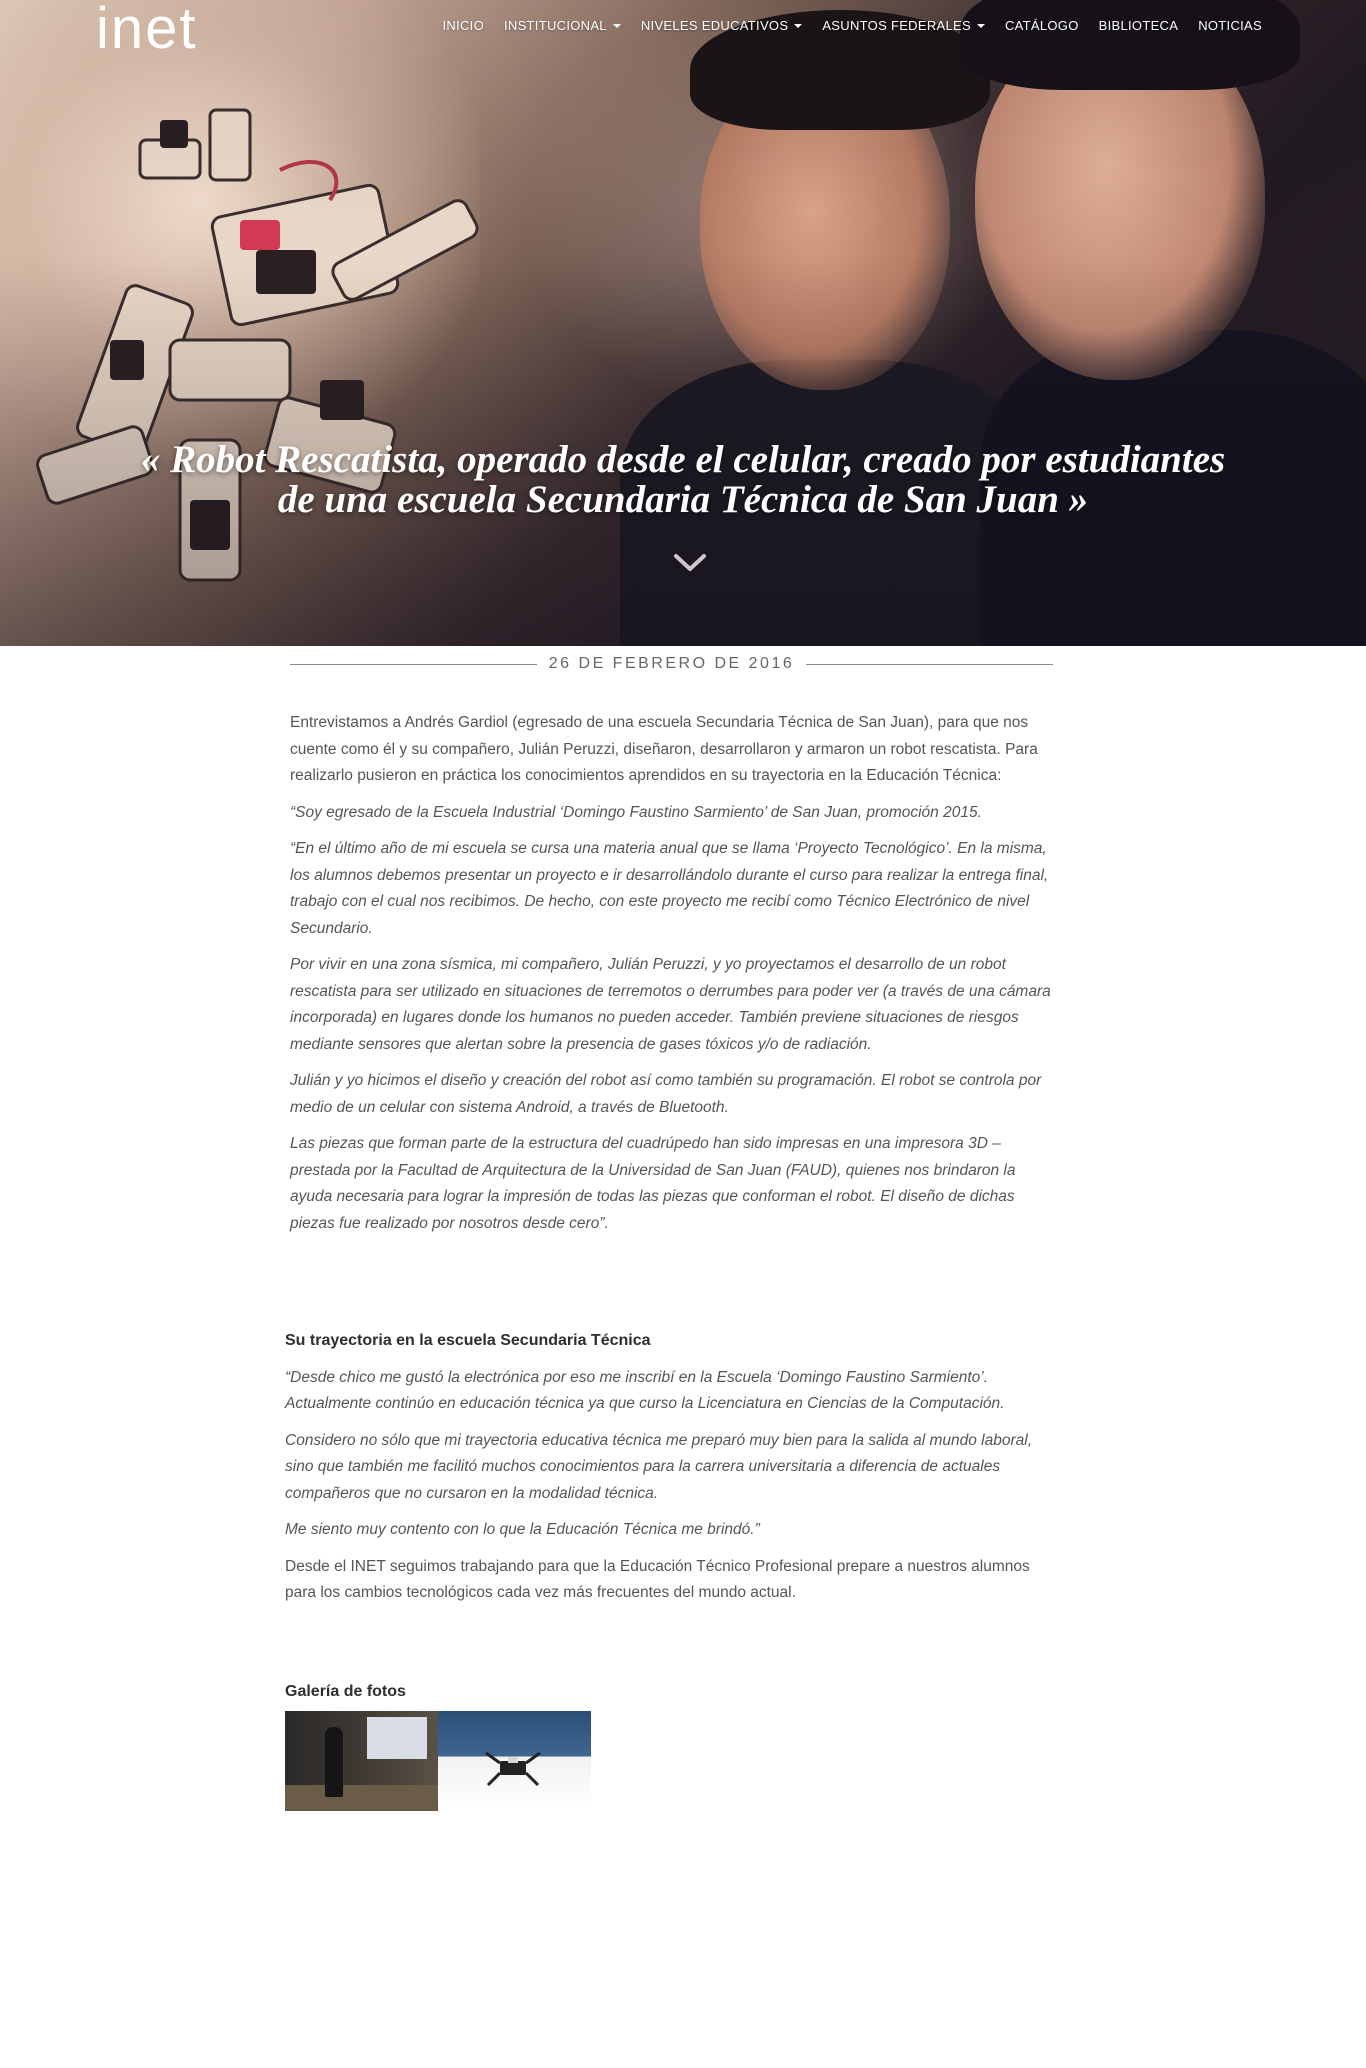 This screenshot has height=2068, width=1366. What do you see at coordinates (513, 1769) in the screenshot?
I see `robot-icon` at bounding box center [513, 1769].